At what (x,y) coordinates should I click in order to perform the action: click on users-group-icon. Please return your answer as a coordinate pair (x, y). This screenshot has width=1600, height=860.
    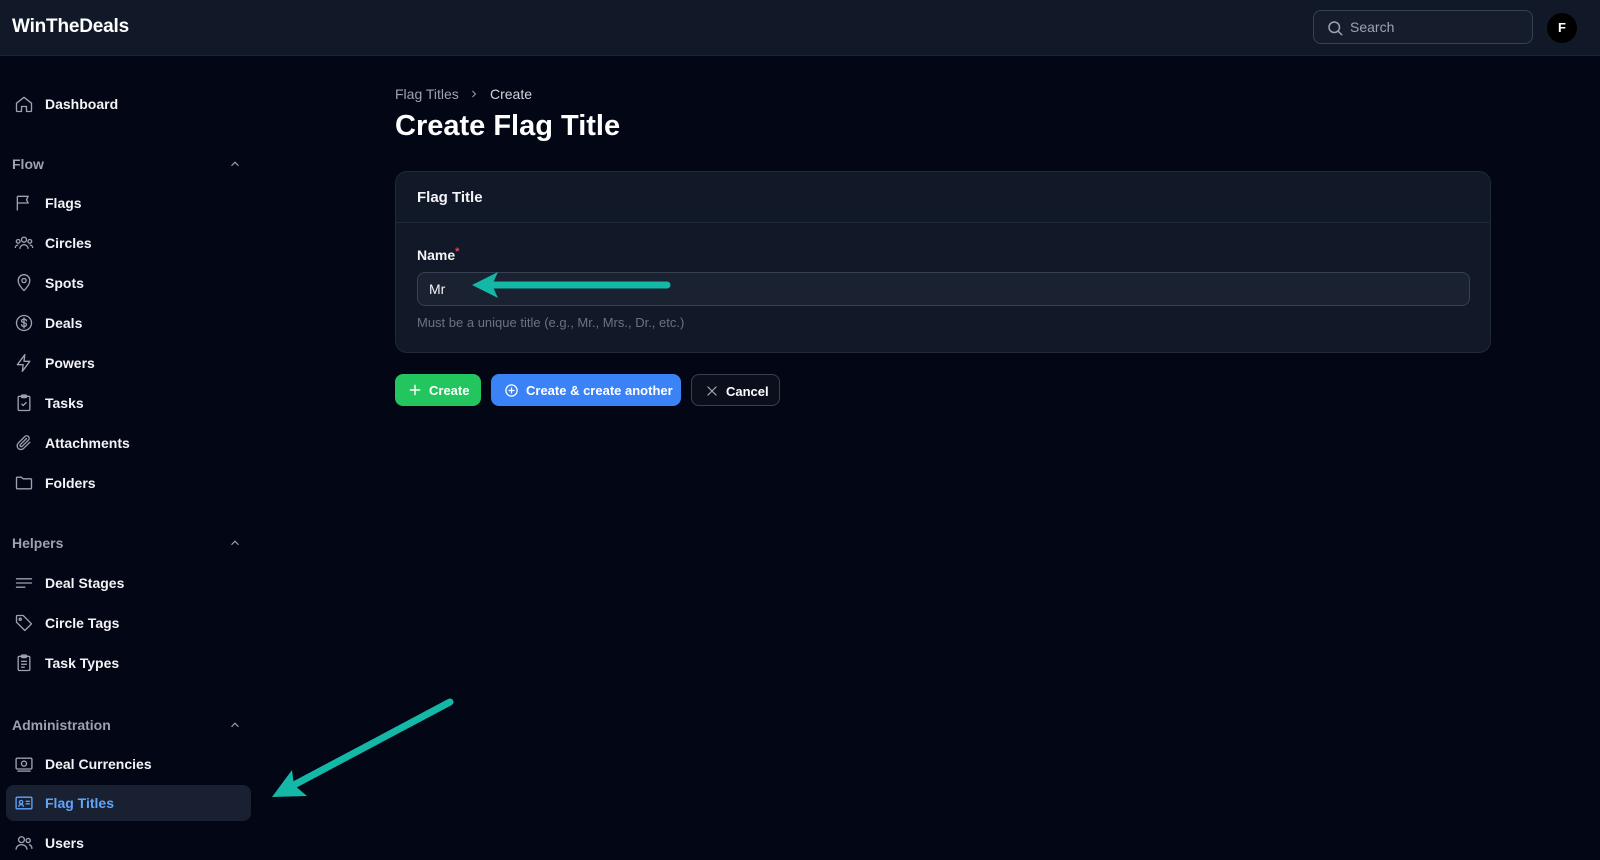
    Looking at the image, I should click on (24, 242).